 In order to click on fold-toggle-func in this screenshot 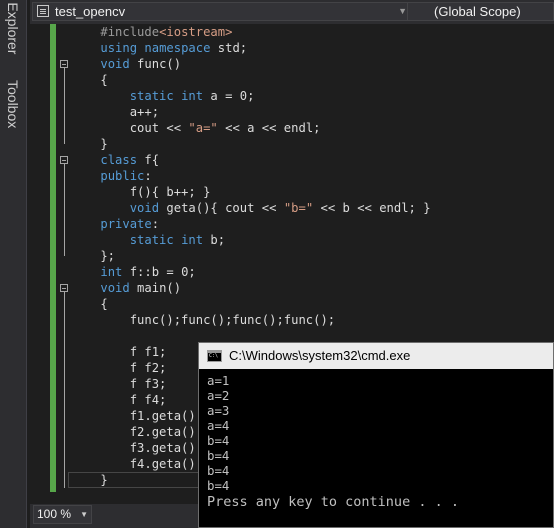, I will do `click(64, 64)`.